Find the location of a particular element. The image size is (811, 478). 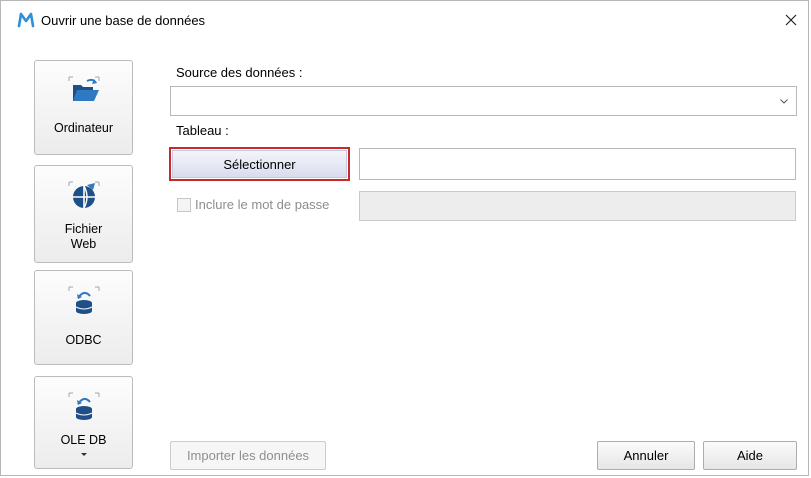

help-button: Aide is located at coordinates (750, 455).